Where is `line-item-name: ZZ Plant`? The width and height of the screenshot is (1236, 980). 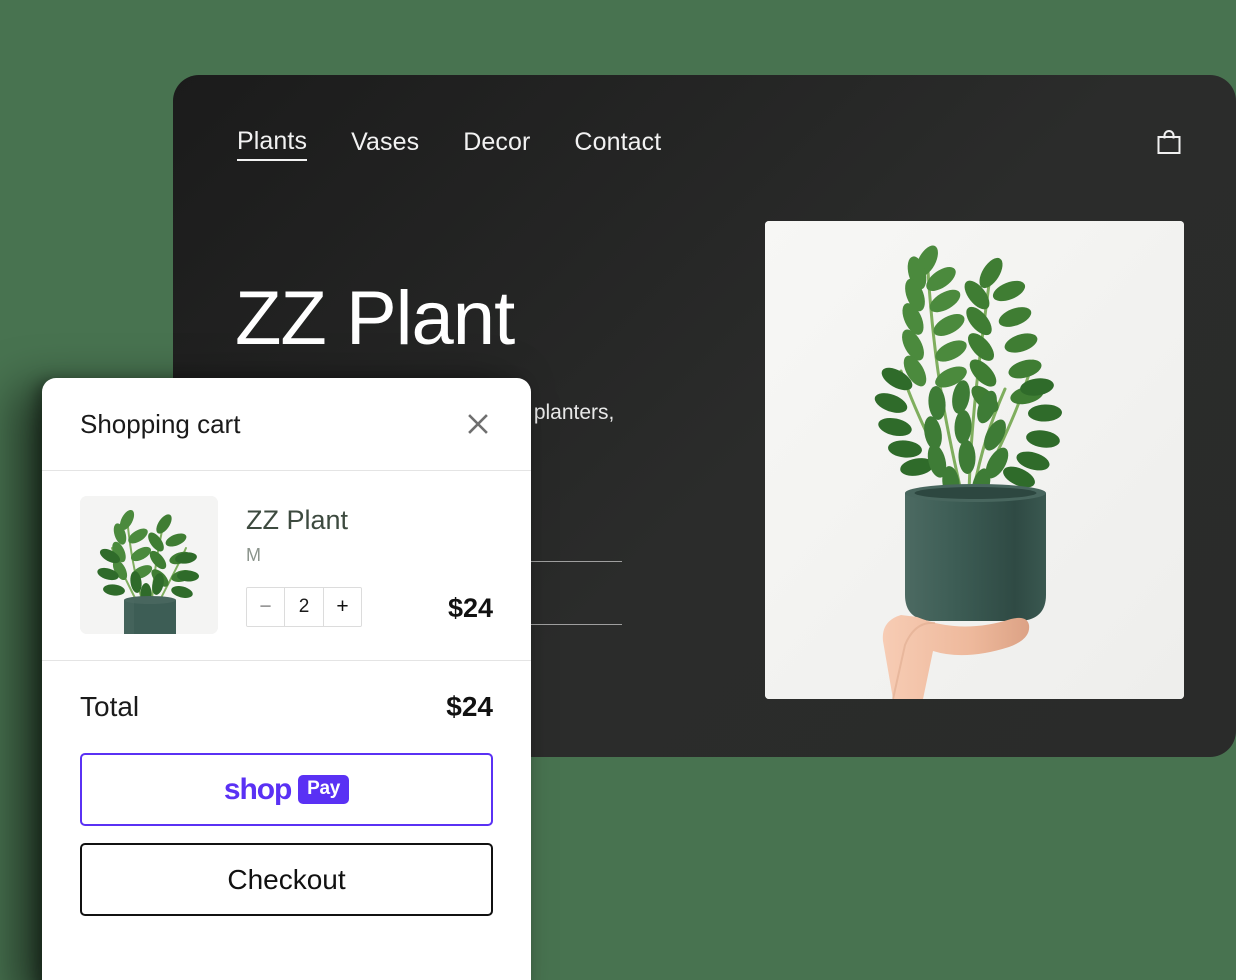
line-item-name: ZZ Plant is located at coordinates (297, 520).